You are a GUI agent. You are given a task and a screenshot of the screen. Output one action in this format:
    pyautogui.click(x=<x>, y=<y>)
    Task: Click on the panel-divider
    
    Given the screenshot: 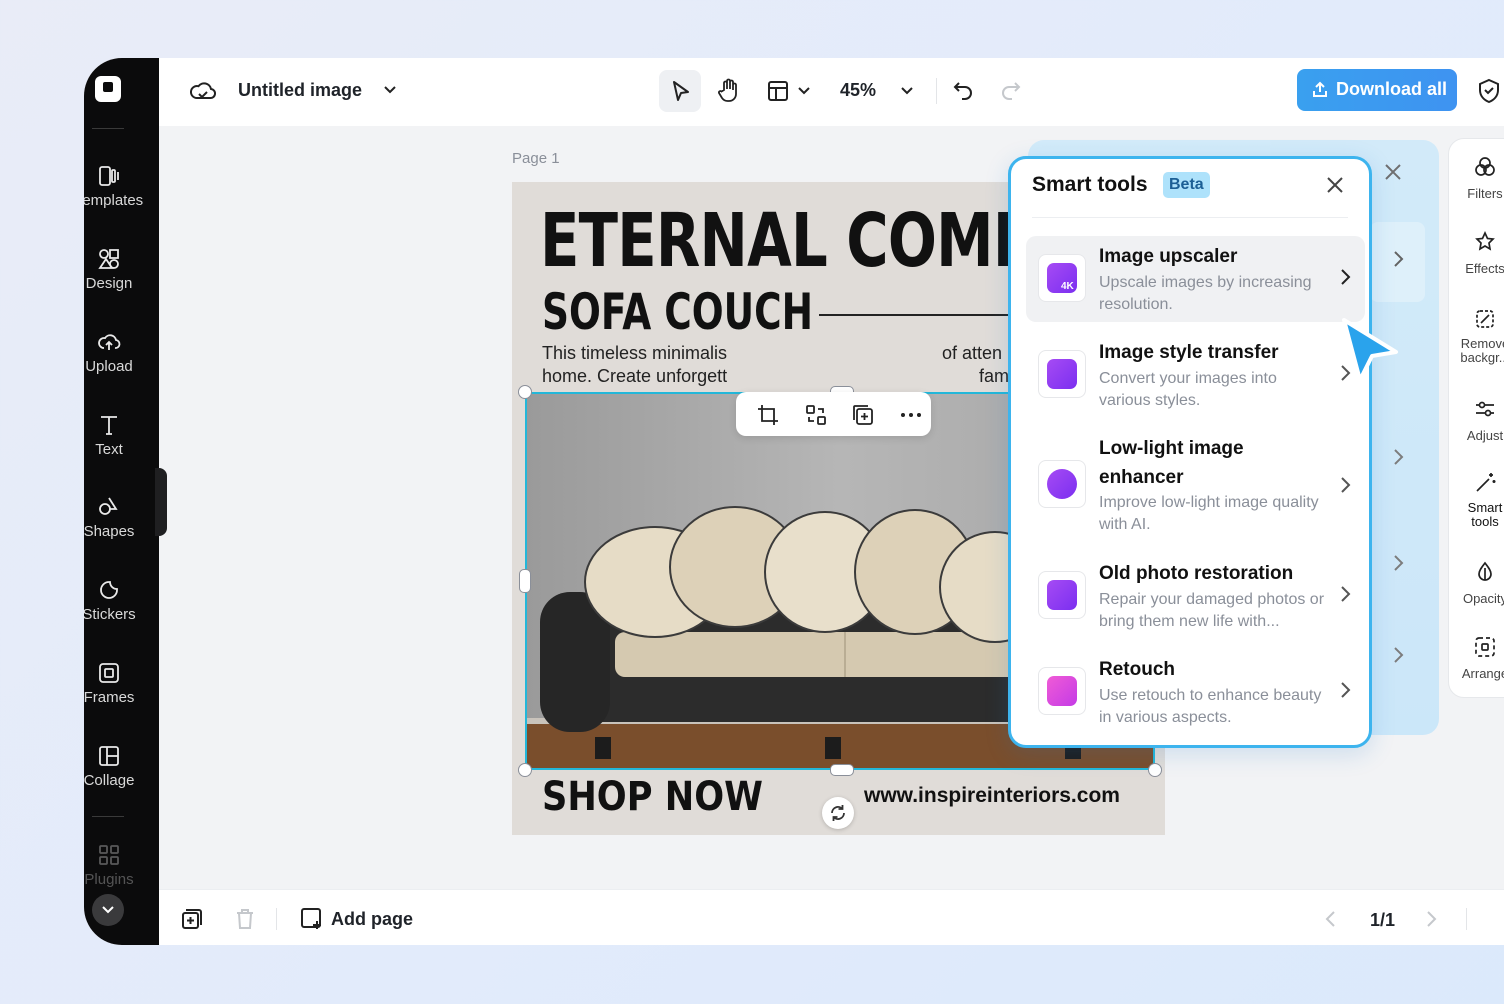 What is the action you would take?
    pyautogui.click(x=1190, y=217)
    